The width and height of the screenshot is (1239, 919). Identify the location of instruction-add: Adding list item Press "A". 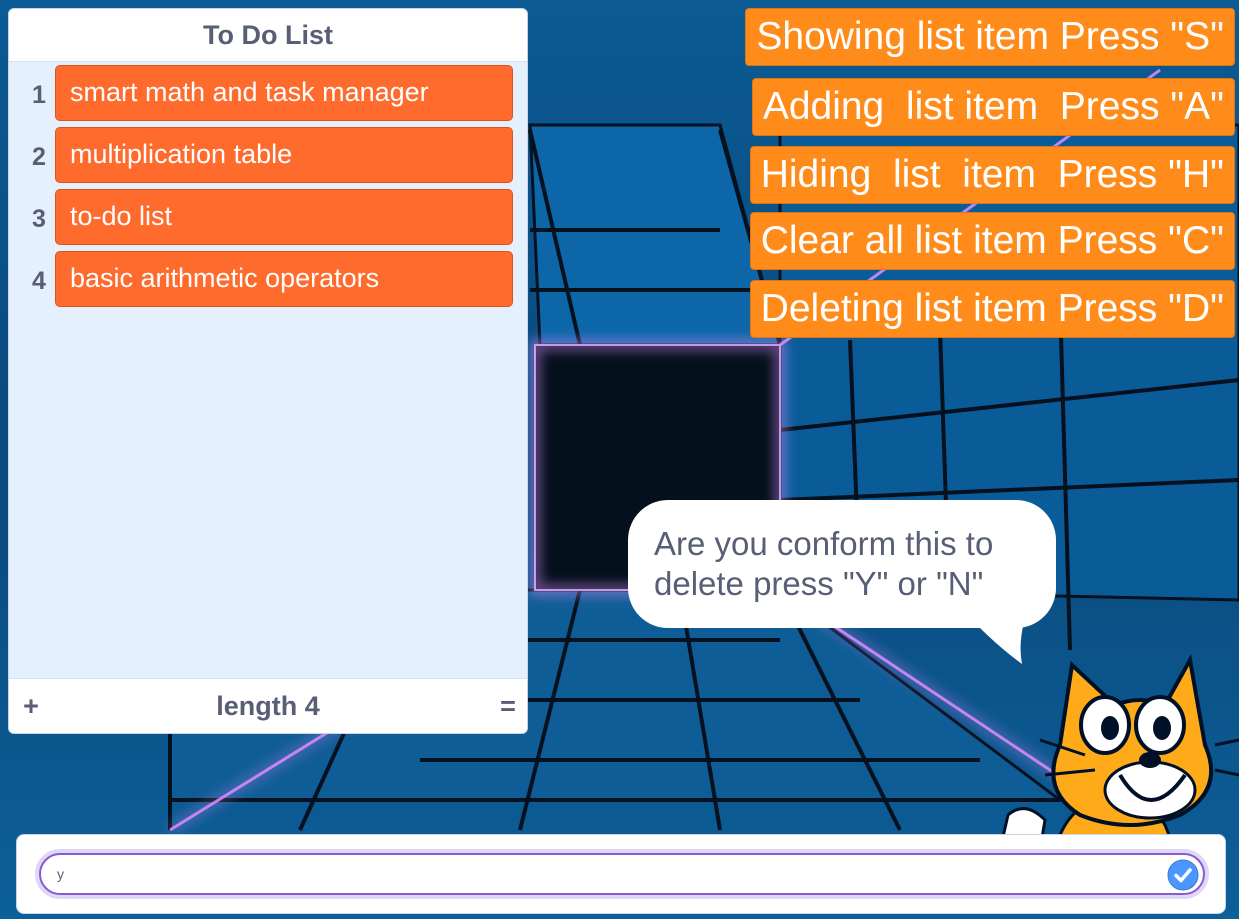
(993, 107).